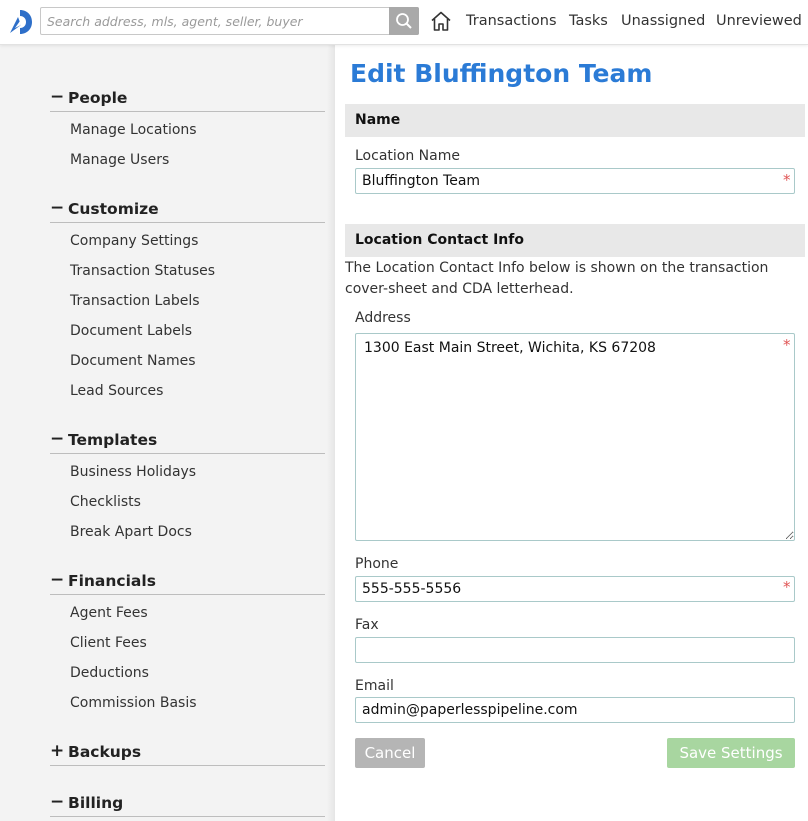 Image resolution: width=808 pixels, height=821 pixels. Describe the element at coordinates (187, 753) in the screenshot. I see `sidebar-section-backups: + Backups` at that location.